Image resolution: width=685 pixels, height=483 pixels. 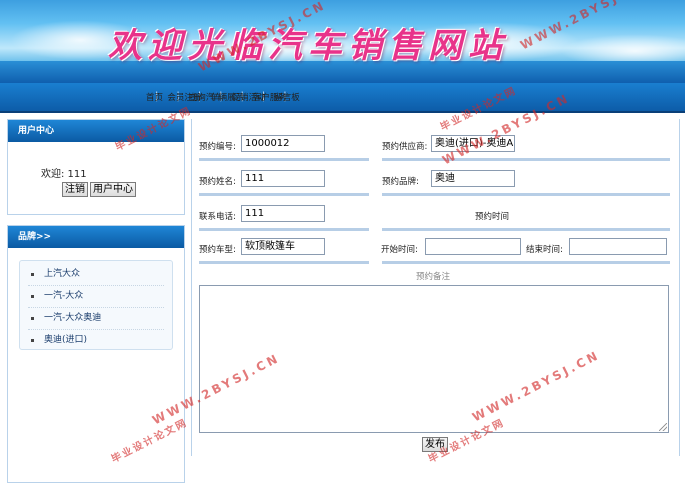 What do you see at coordinates (473, 246) in the screenshot?
I see `start-time-field` at bounding box center [473, 246].